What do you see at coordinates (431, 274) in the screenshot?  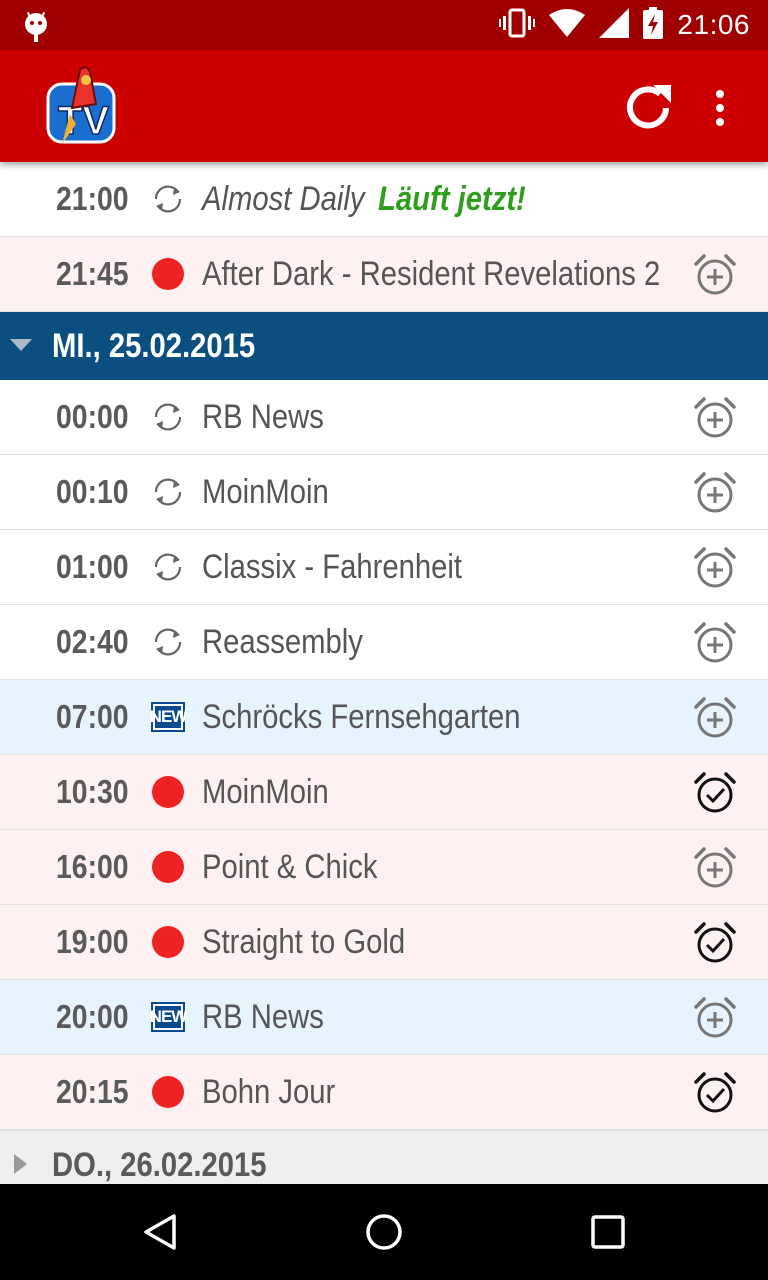 I see `program-title: After Dark - Resident Revelations 2` at bounding box center [431, 274].